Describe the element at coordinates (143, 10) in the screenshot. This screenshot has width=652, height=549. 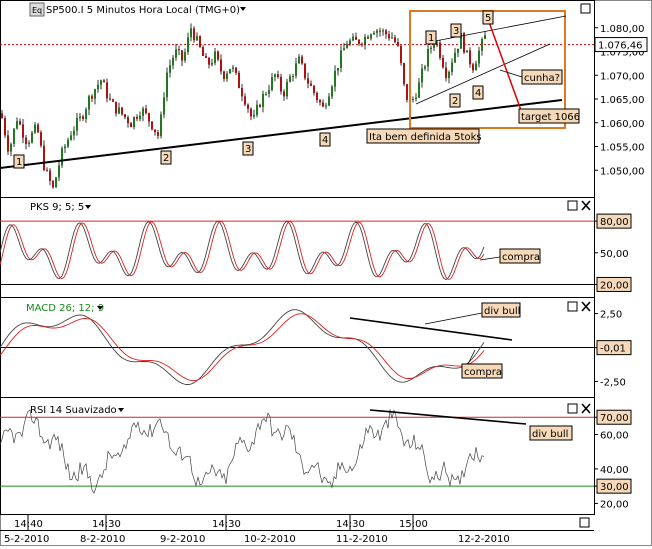
I see `main-title: SP500.I 5 Minutos Hora Local (TMG+0)` at that location.